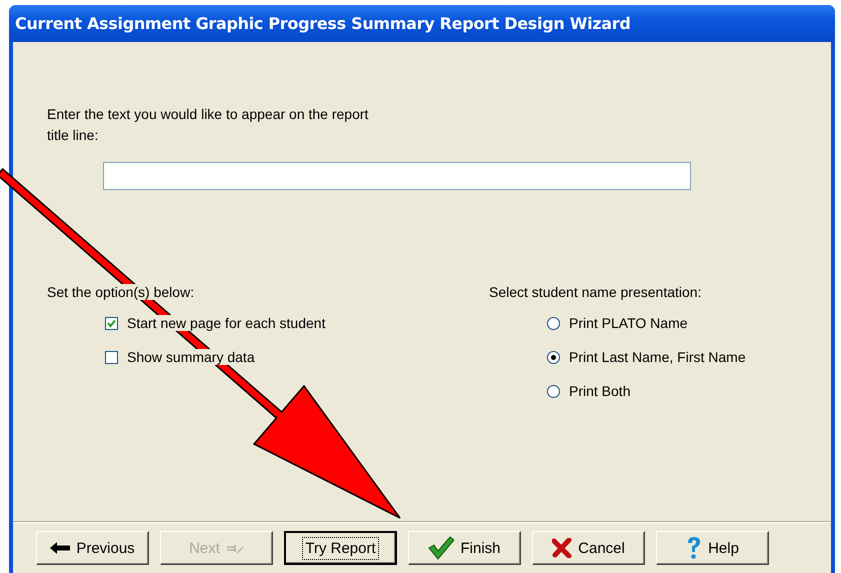 The width and height of the screenshot is (841, 573). Describe the element at coordinates (441, 548) in the screenshot. I see `checkmark-icon` at that location.